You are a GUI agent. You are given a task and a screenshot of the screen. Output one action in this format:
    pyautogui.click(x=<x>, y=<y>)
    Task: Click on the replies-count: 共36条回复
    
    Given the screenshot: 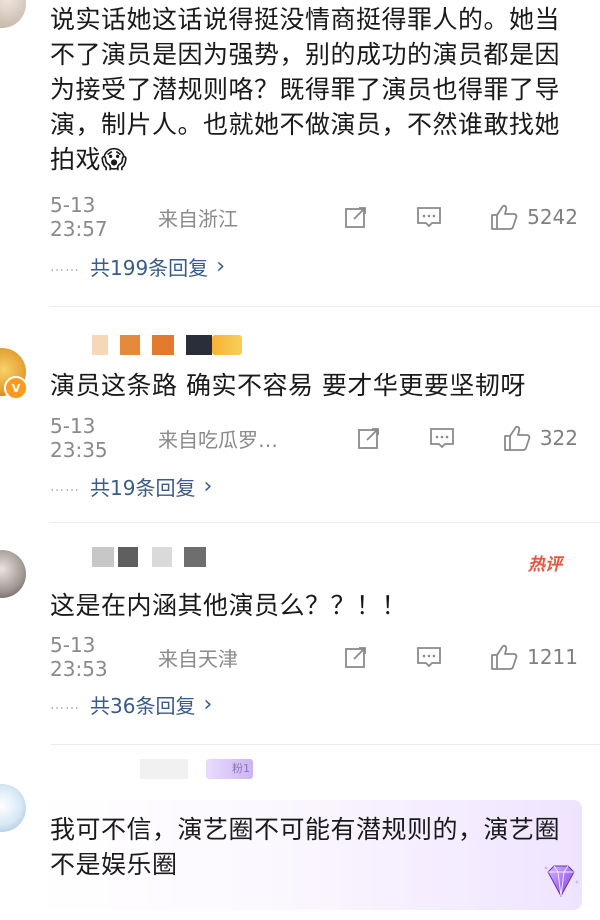 What is the action you would take?
    pyautogui.click(x=143, y=706)
    